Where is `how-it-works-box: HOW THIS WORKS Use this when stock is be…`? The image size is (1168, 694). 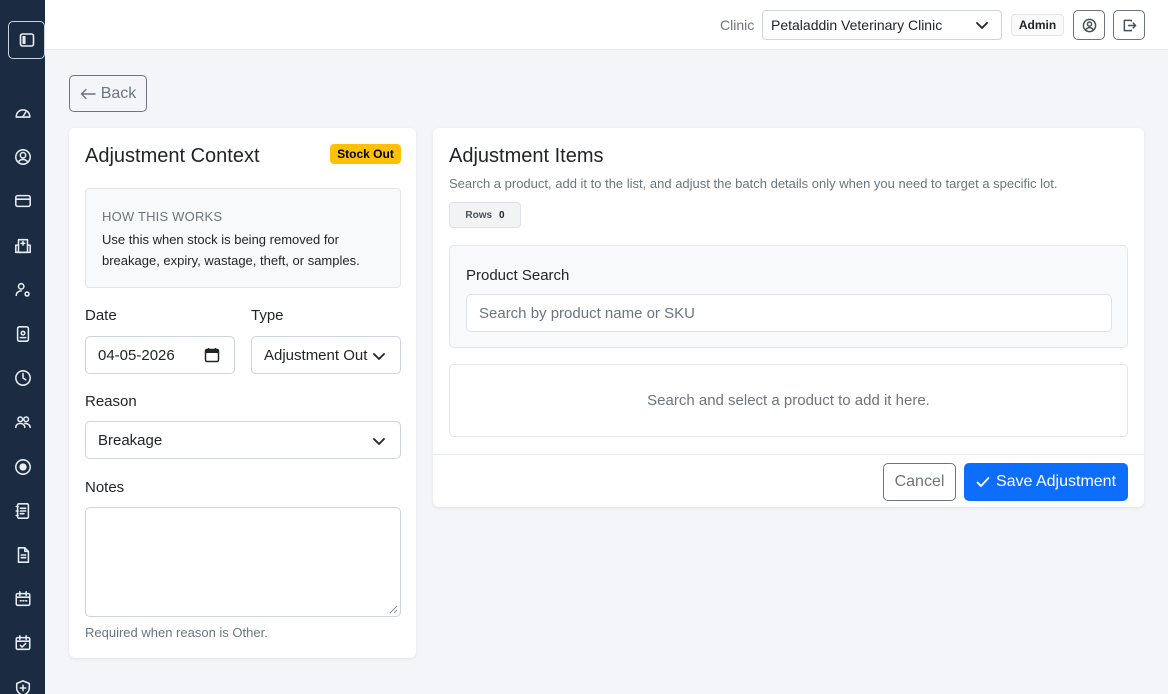 how-it-works-box: HOW THIS WORKS Use this when stock is be… is located at coordinates (243, 238).